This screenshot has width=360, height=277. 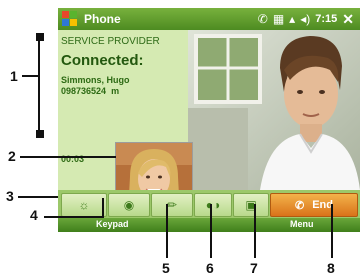 What do you see at coordinates (209, 225) in the screenshot?
I see `softkey-bar: Keypad Menu` at bounding box center [209, 225].